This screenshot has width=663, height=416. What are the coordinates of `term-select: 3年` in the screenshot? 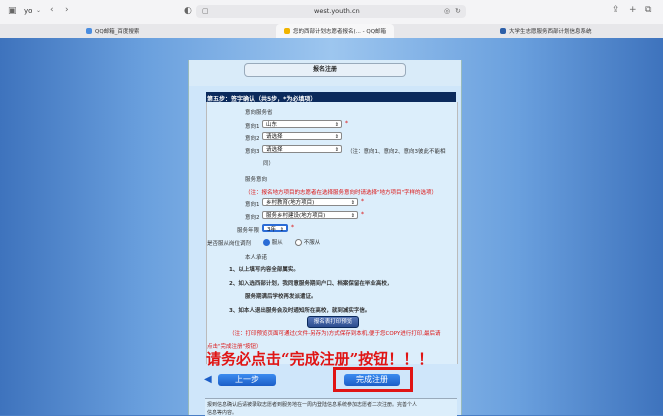 It's located at (275, 229).